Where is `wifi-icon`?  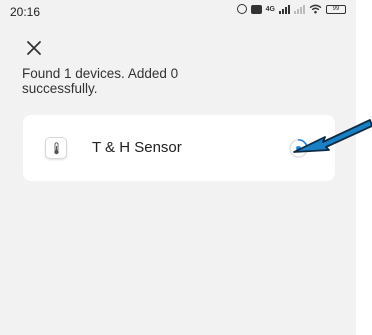
wifi-icon is located at coordinates (315, 9).